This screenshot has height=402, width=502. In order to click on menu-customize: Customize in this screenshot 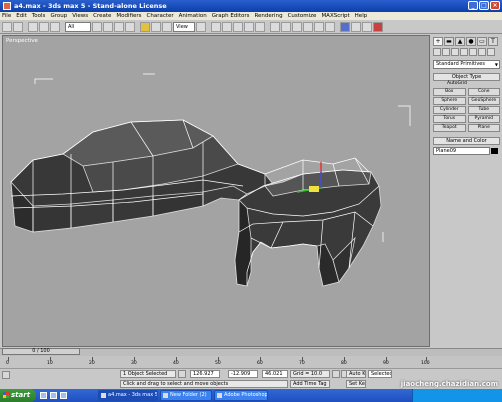, I will do `click(302, 16)`.